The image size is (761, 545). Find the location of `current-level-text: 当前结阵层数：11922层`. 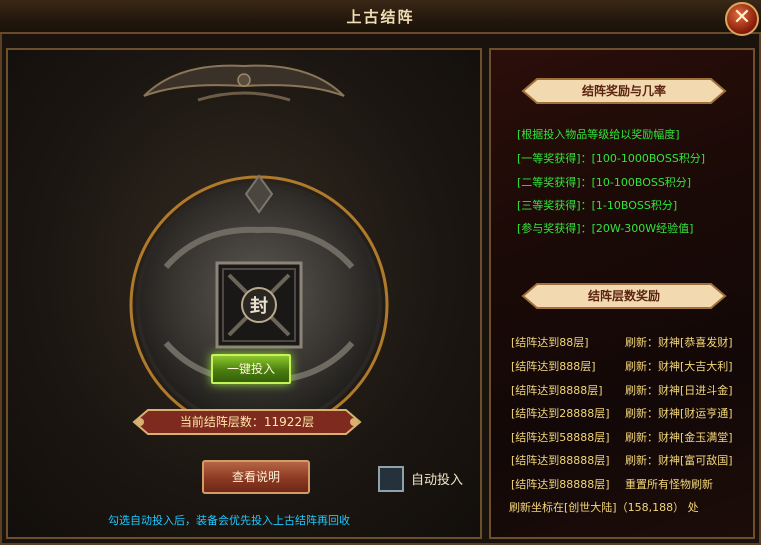

current-level-text: 当前结阵层数：11922层 is located at coordinates (247, 422).